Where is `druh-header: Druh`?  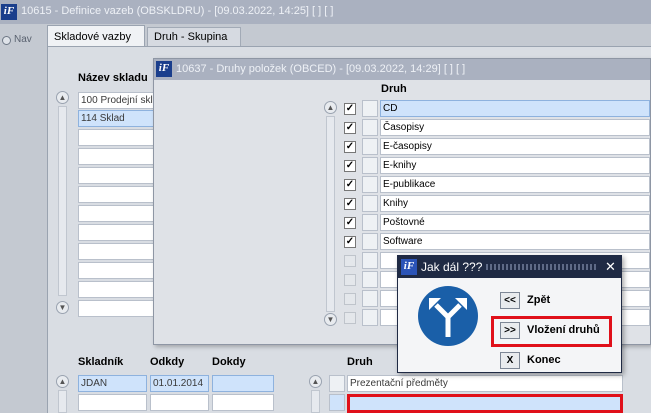
druh-header: Druh is located at coordinates (394, 89).